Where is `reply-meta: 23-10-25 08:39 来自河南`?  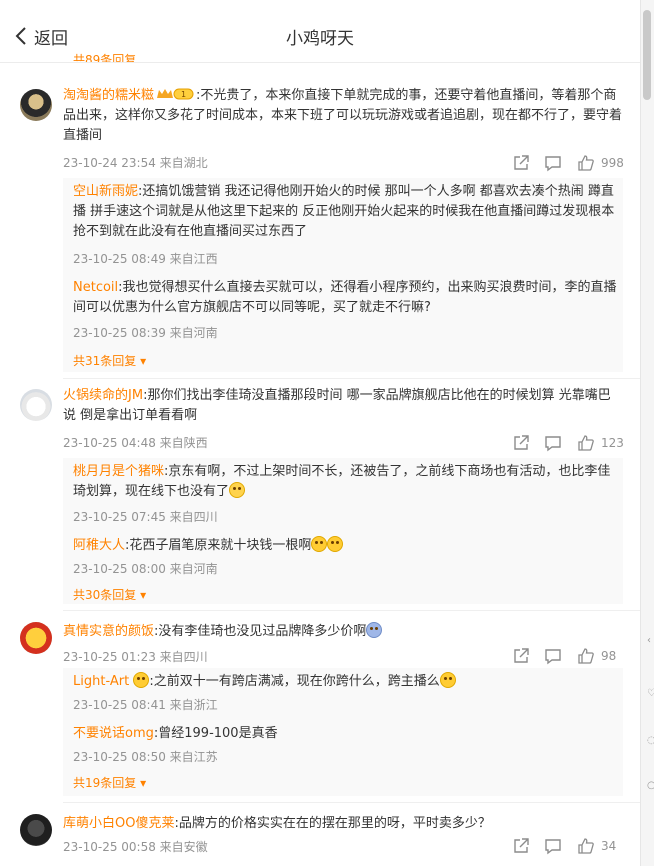 reply-meta: 23-10-25 08:39 来自河南 is located at coordinates (145, 333).